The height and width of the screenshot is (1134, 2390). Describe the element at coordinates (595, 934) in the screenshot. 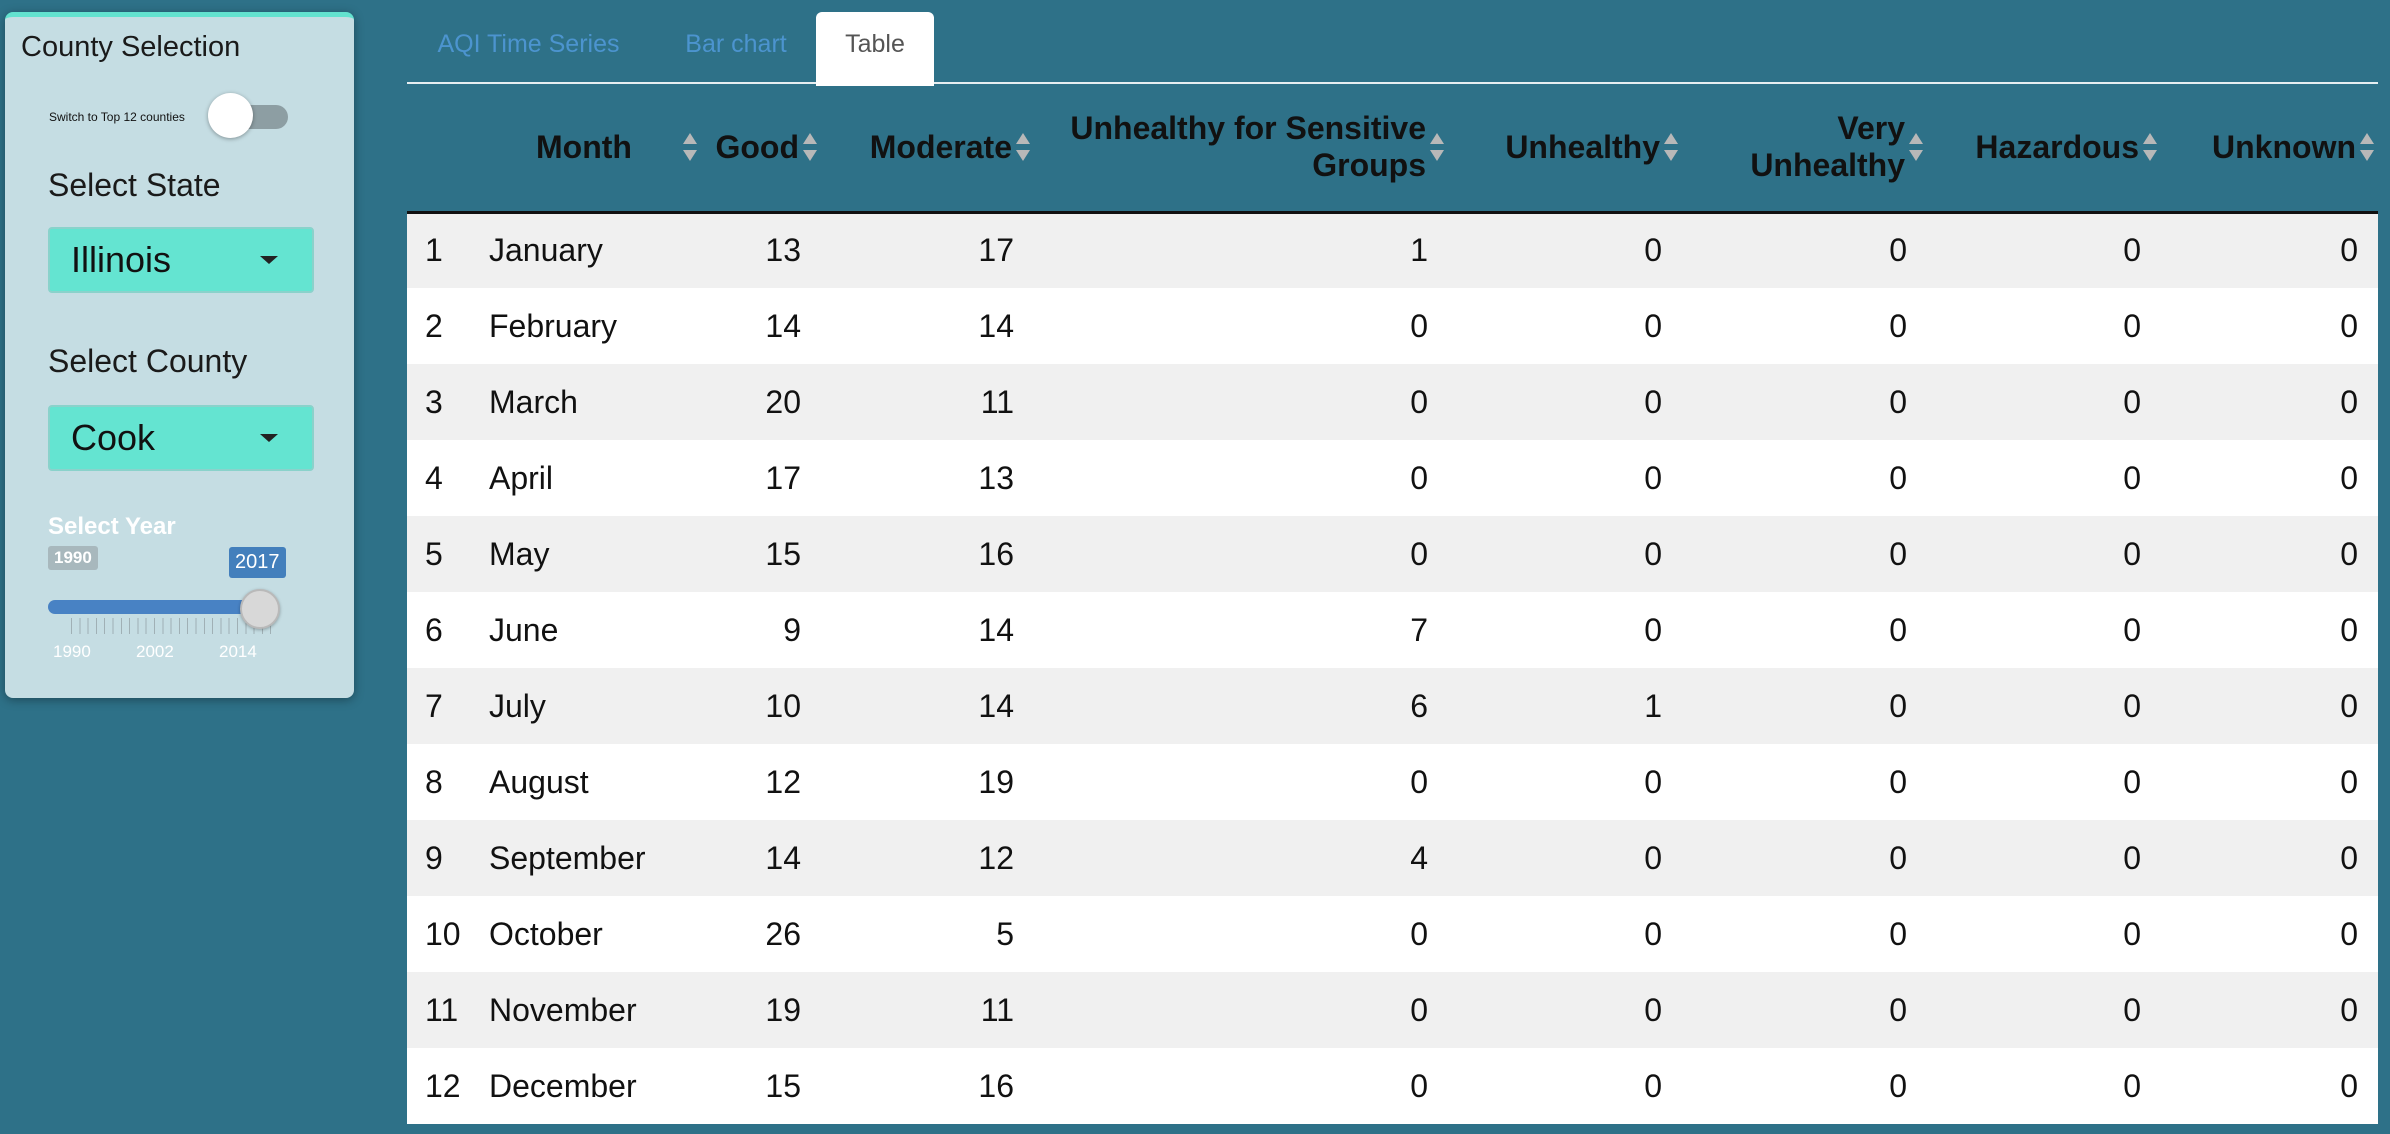

I see `cell-month: October` at that location.